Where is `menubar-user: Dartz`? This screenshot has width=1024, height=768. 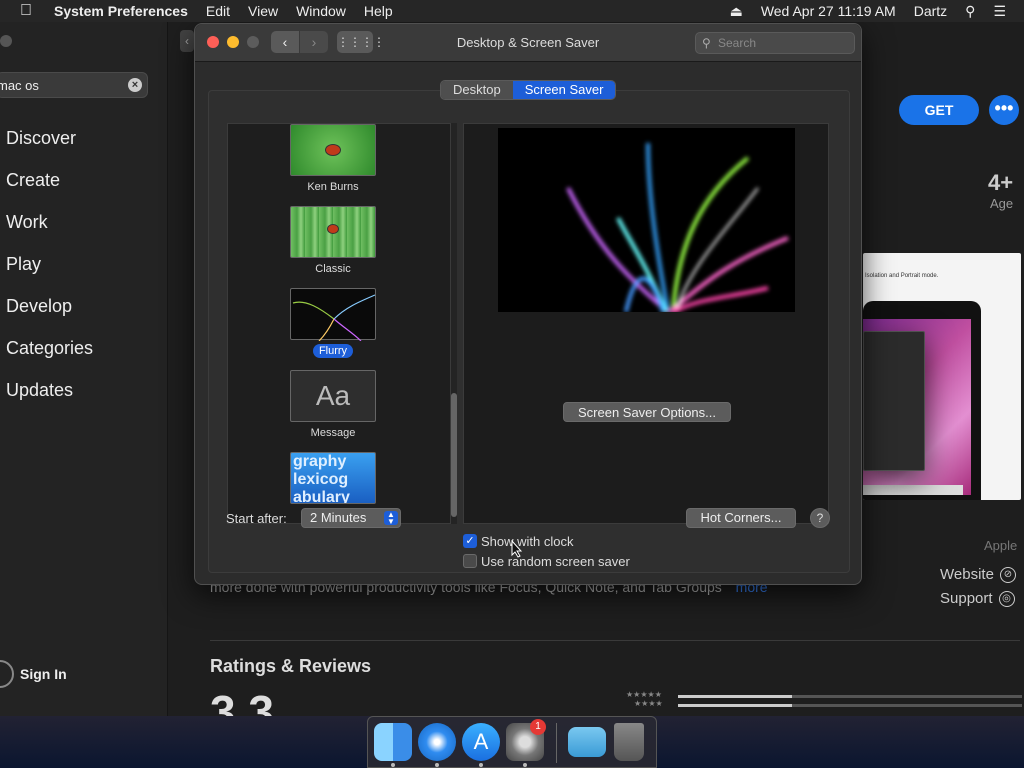
menubar-user: Dartz is located at coordinates (930, 11).